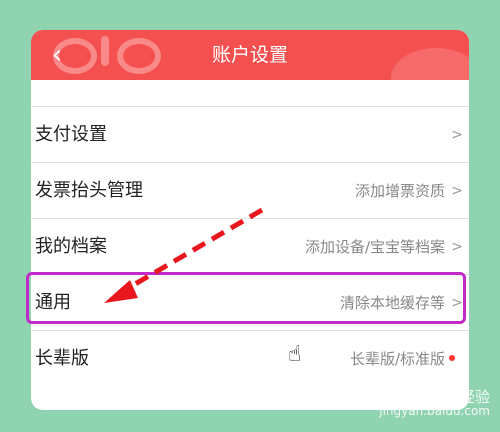 This screenshot has height=432, width=500. I want to click on hand-cursor-icon: ☝, so click(295, 354).